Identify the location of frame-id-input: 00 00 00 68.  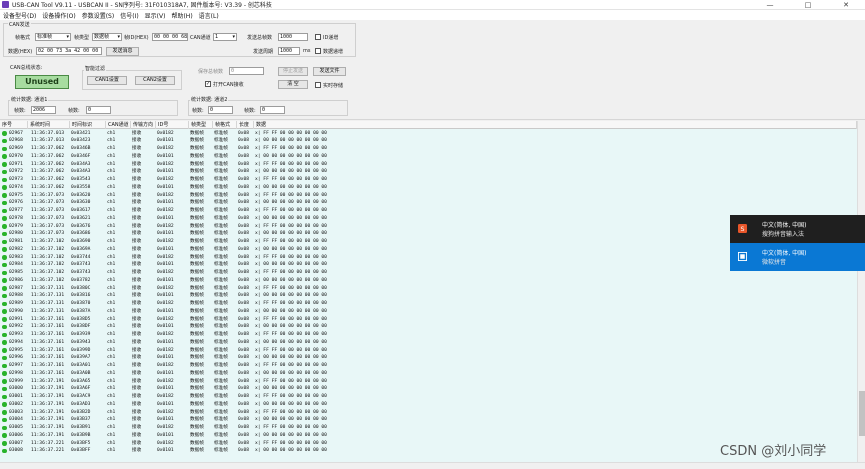
(170, 37).